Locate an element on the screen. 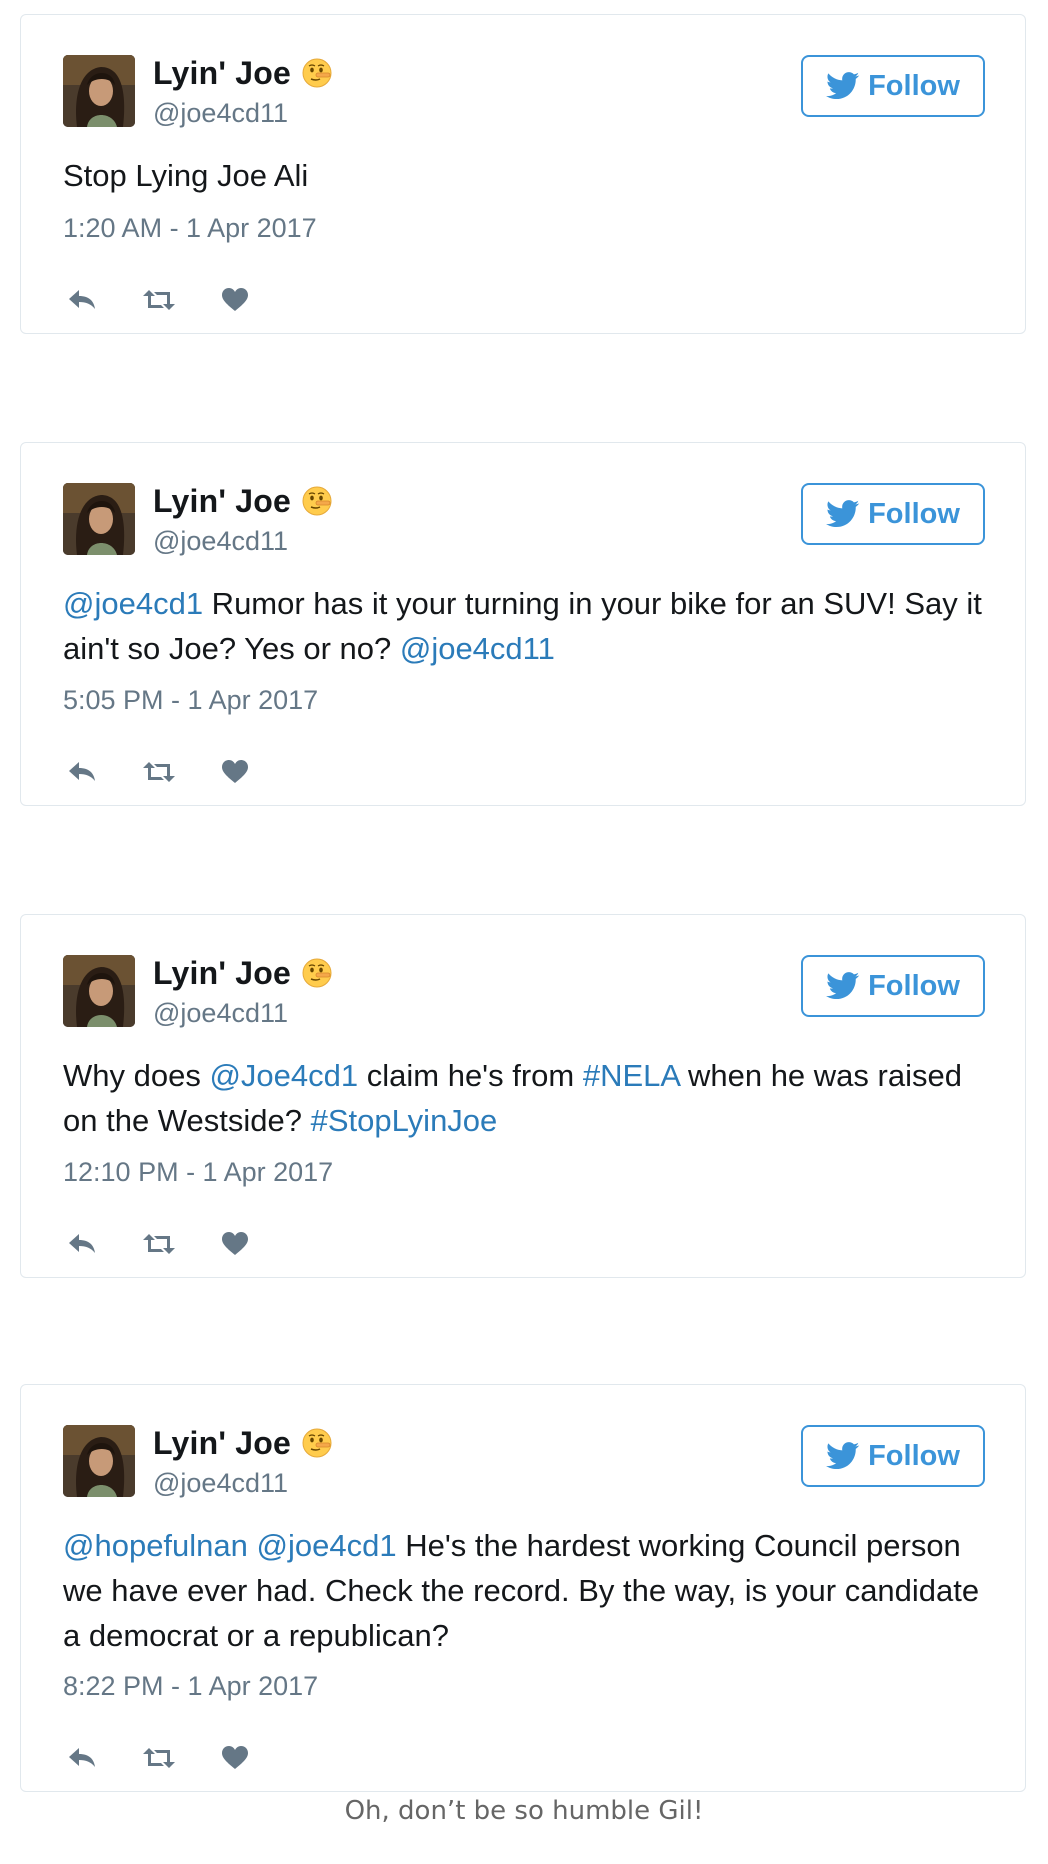  image-caption: Oh, don’t be so humble Gil! is located at coordinates (524, 1811).